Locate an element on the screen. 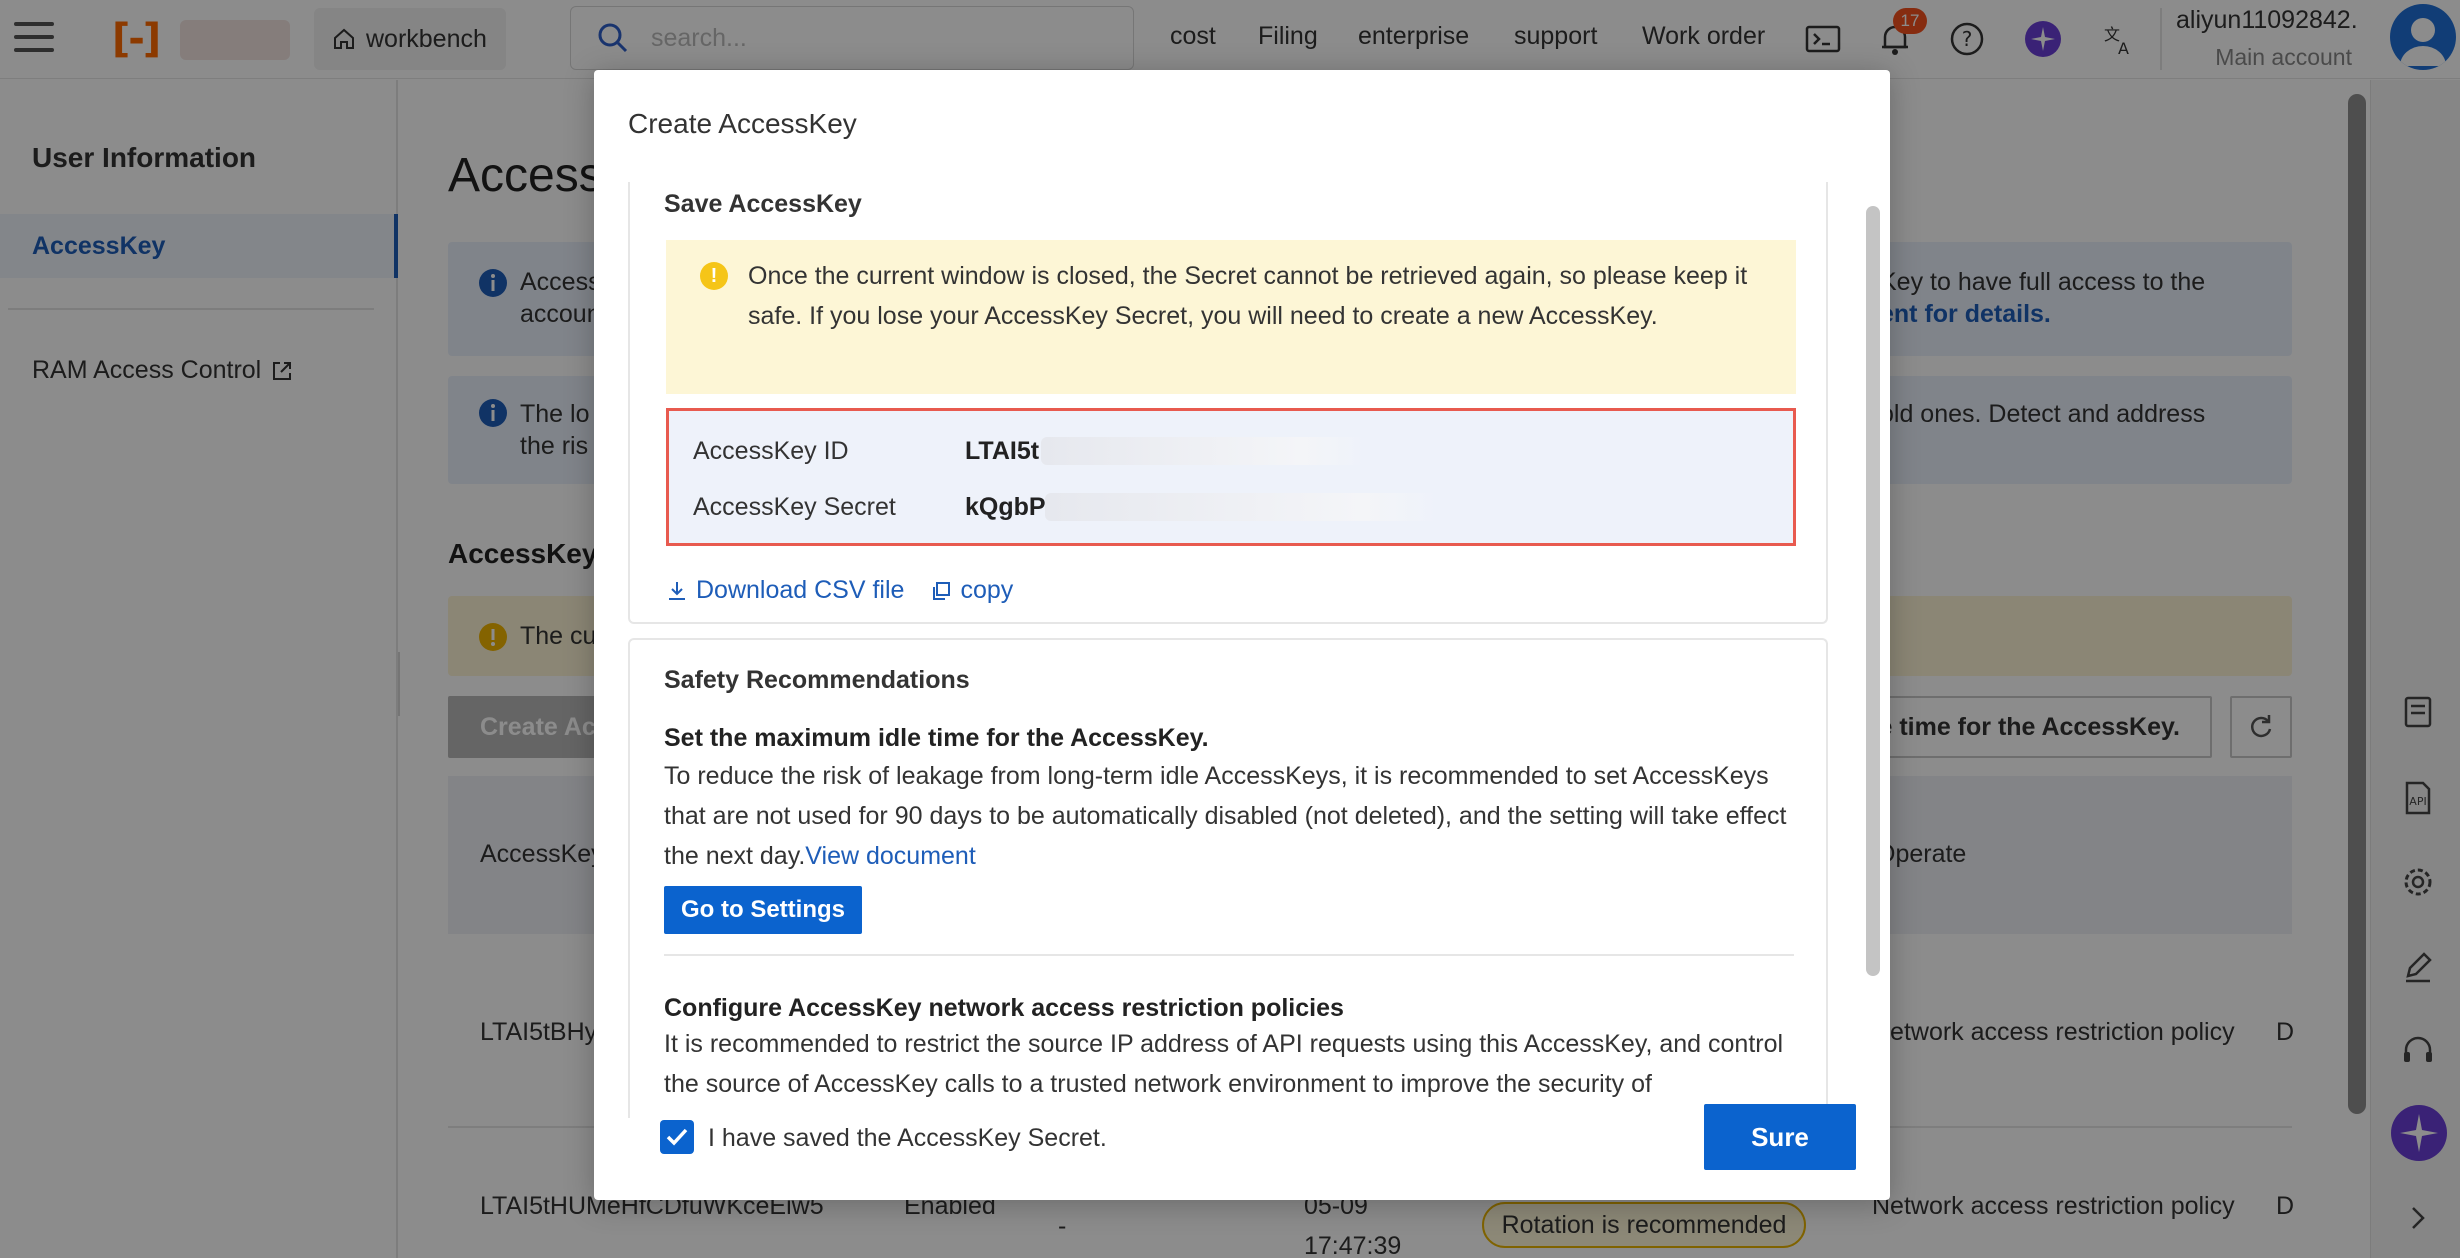 The width and height of the screenshot is (2460, 1258). accesskey-secret-redacted is located at coordinates (1243, 507).